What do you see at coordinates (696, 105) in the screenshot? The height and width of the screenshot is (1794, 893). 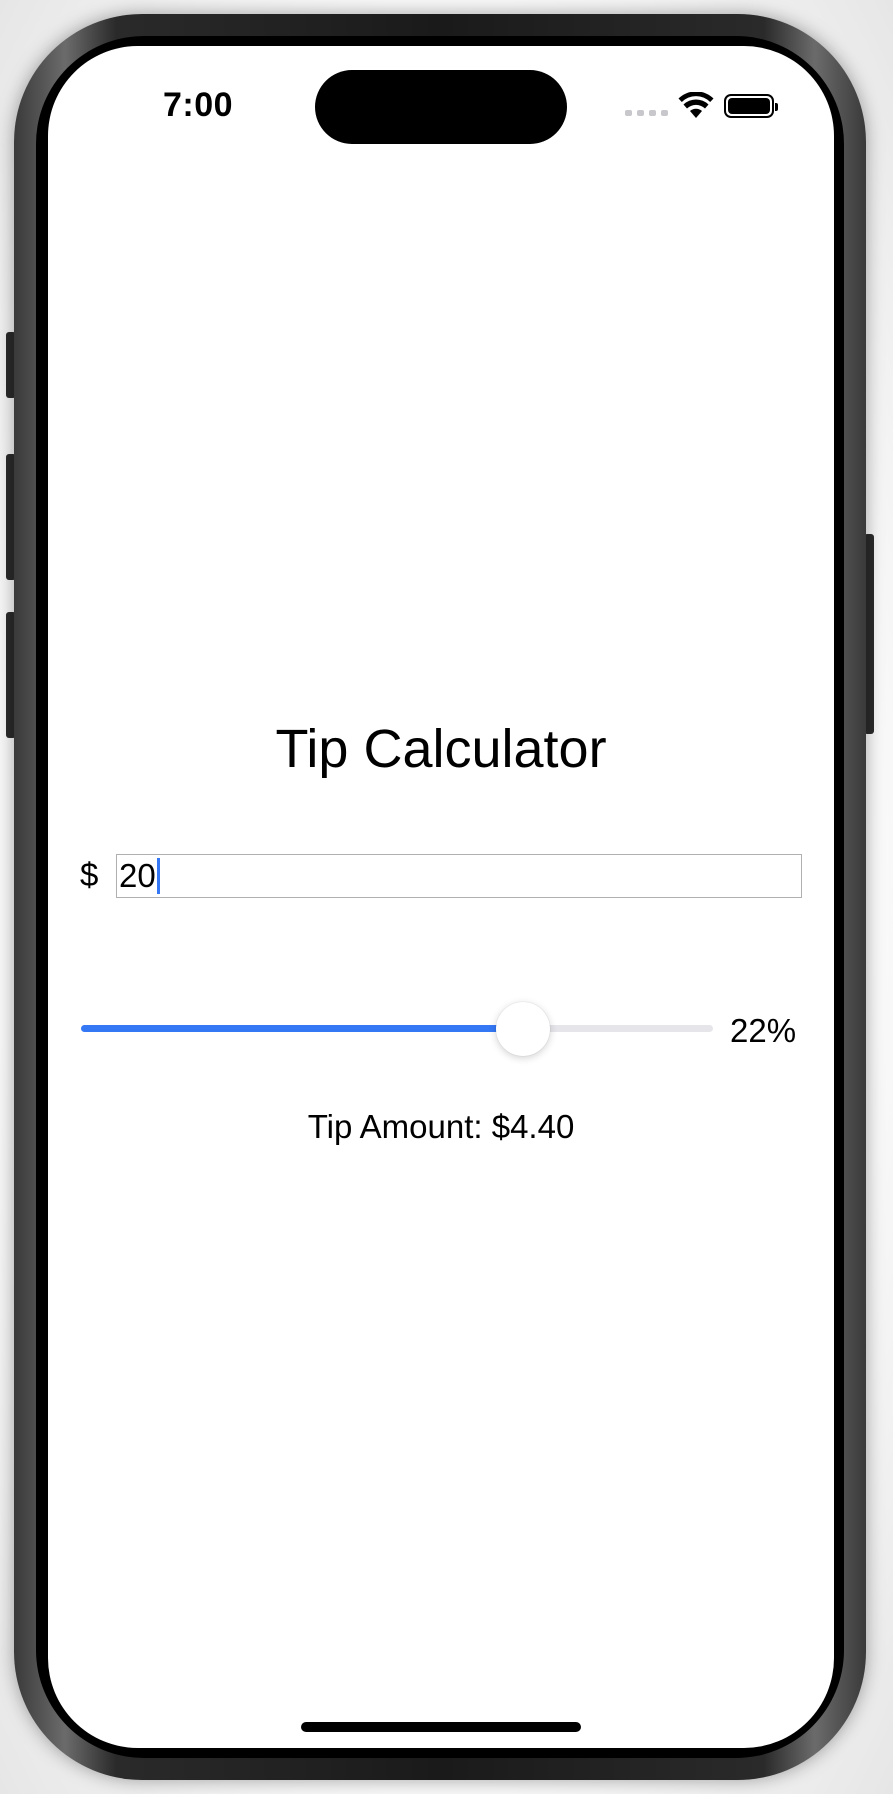 I see `wifi-icon` at bounding box center [696, 105].